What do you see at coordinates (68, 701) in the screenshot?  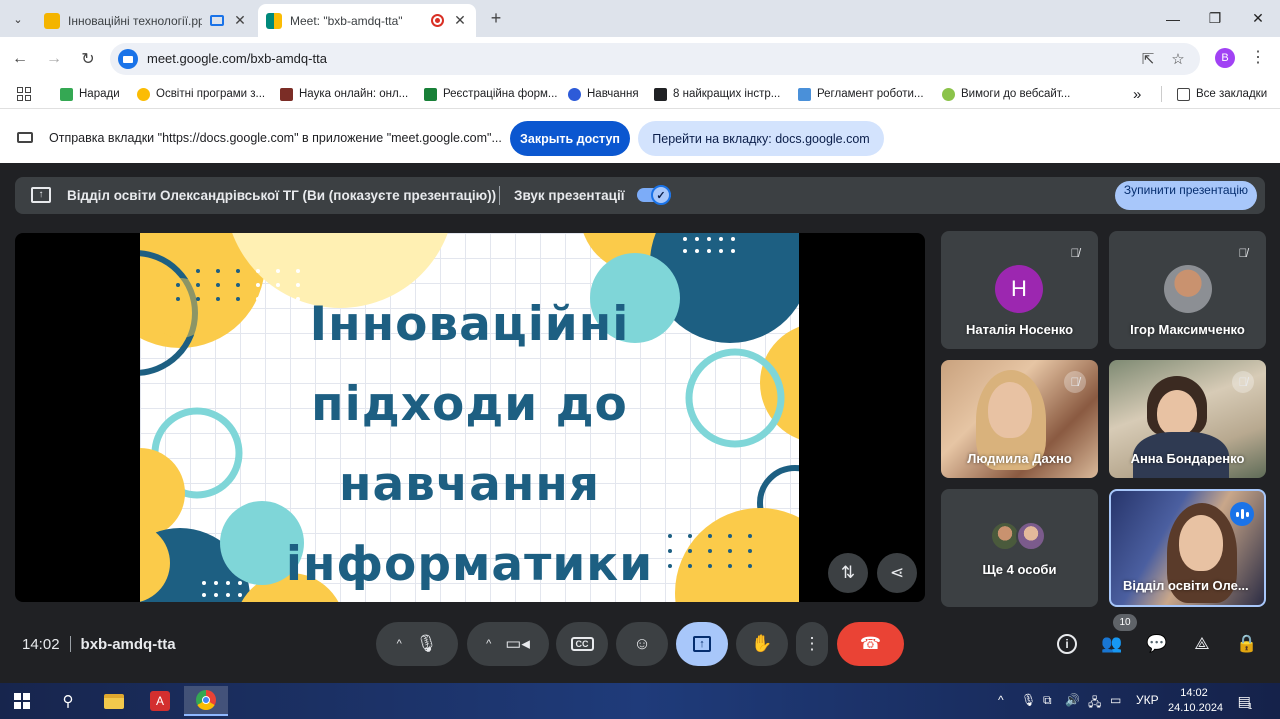 I see `search-icon: ⚲` at bounding box center [68, 701].